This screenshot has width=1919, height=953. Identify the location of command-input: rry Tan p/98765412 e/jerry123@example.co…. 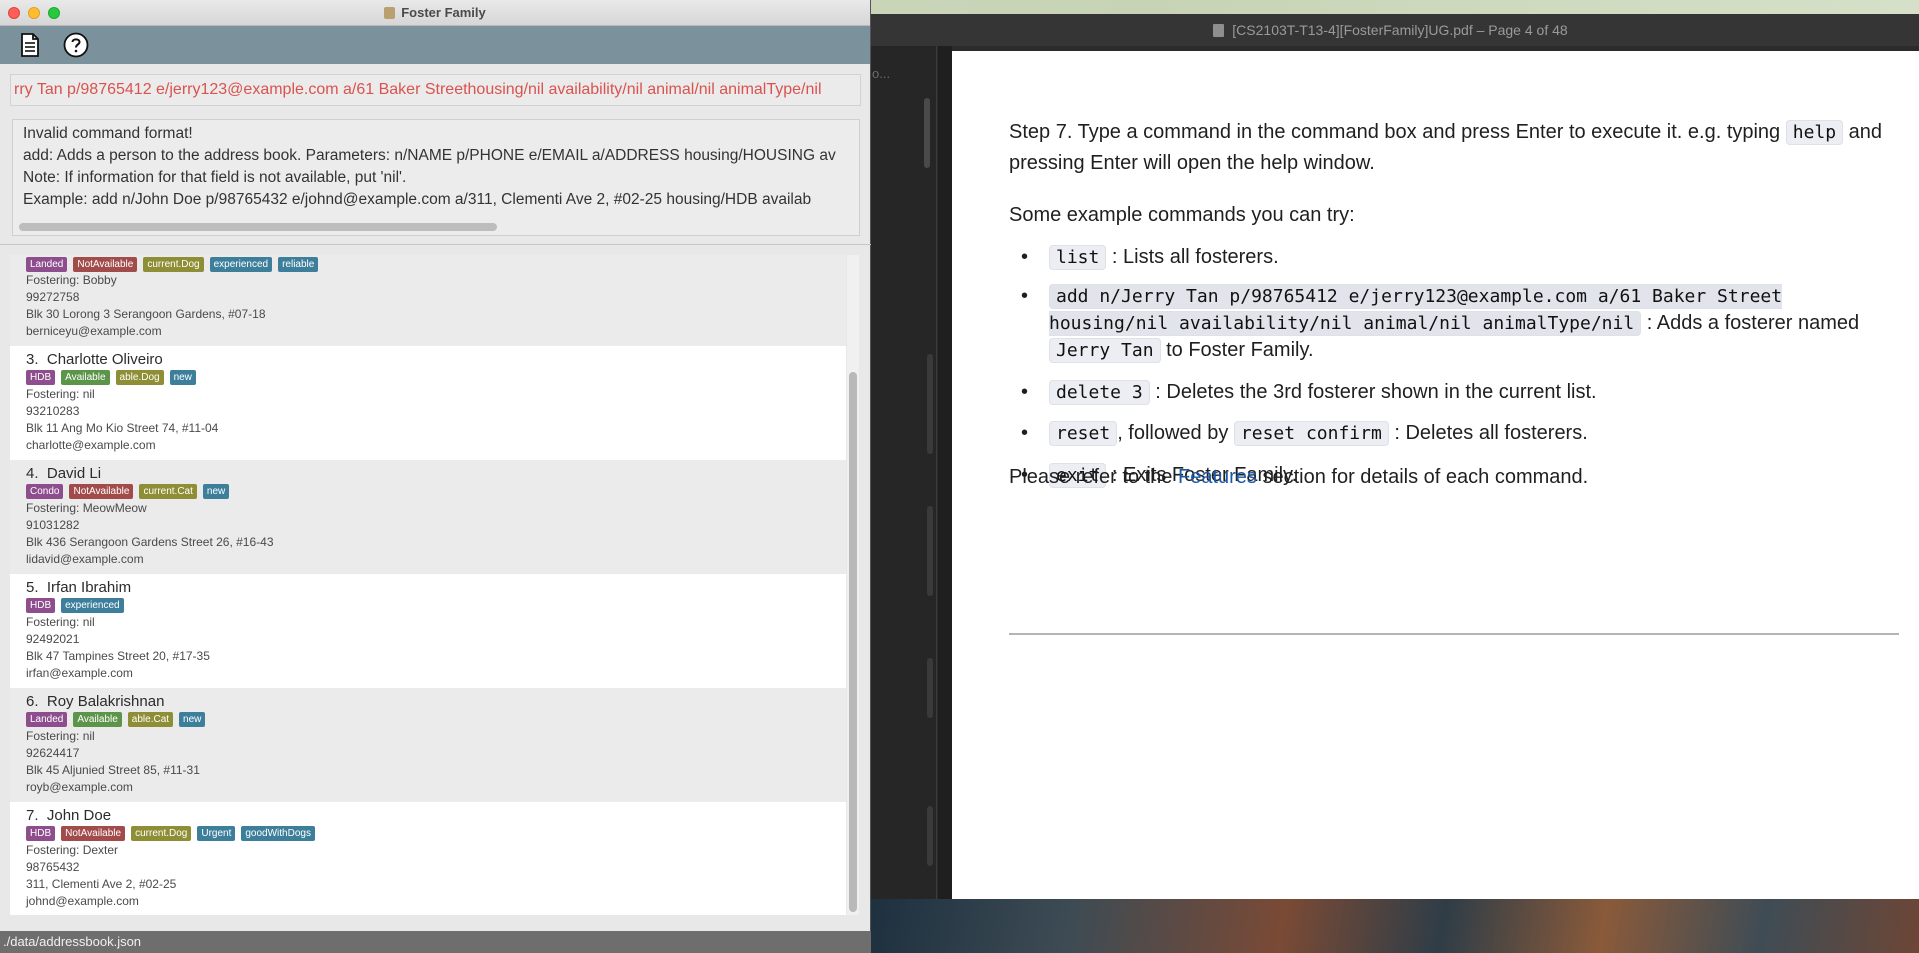
(435, 90).